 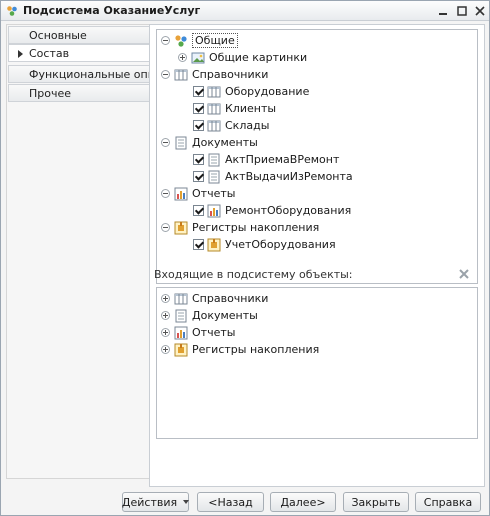 I want to click on clear-icon, so click(x=464, y=274).